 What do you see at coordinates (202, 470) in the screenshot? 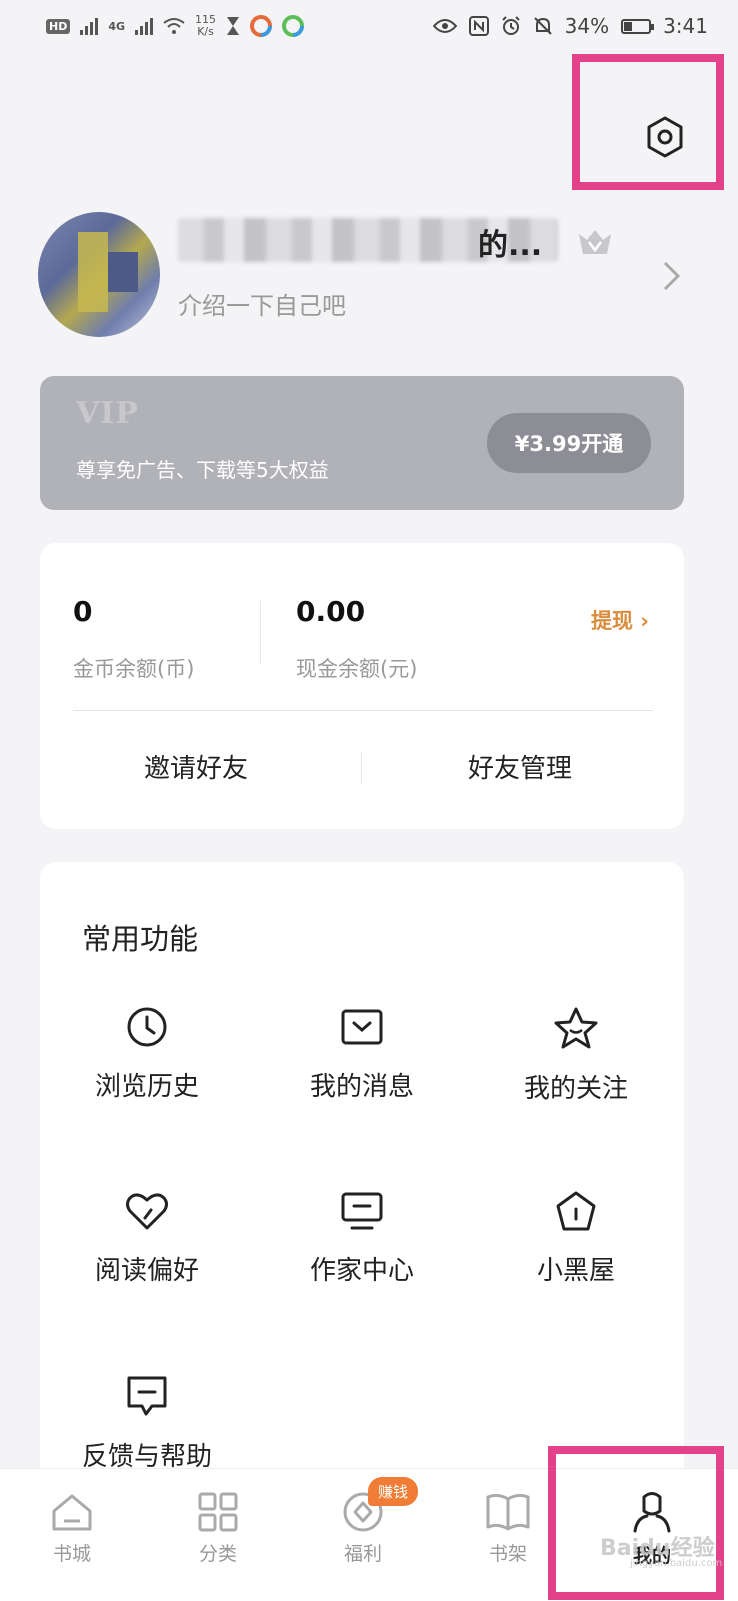
I see `vip-description: 尊享免广告、下载等5大权益` at bounding box center [202, 470].